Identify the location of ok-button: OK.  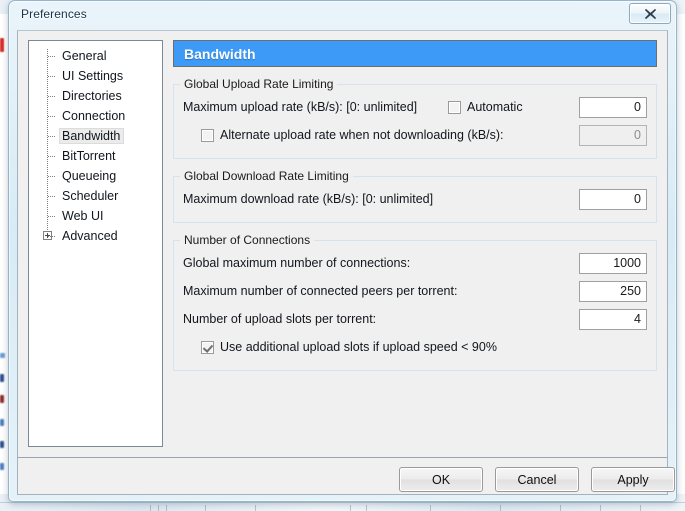
(441, 479).